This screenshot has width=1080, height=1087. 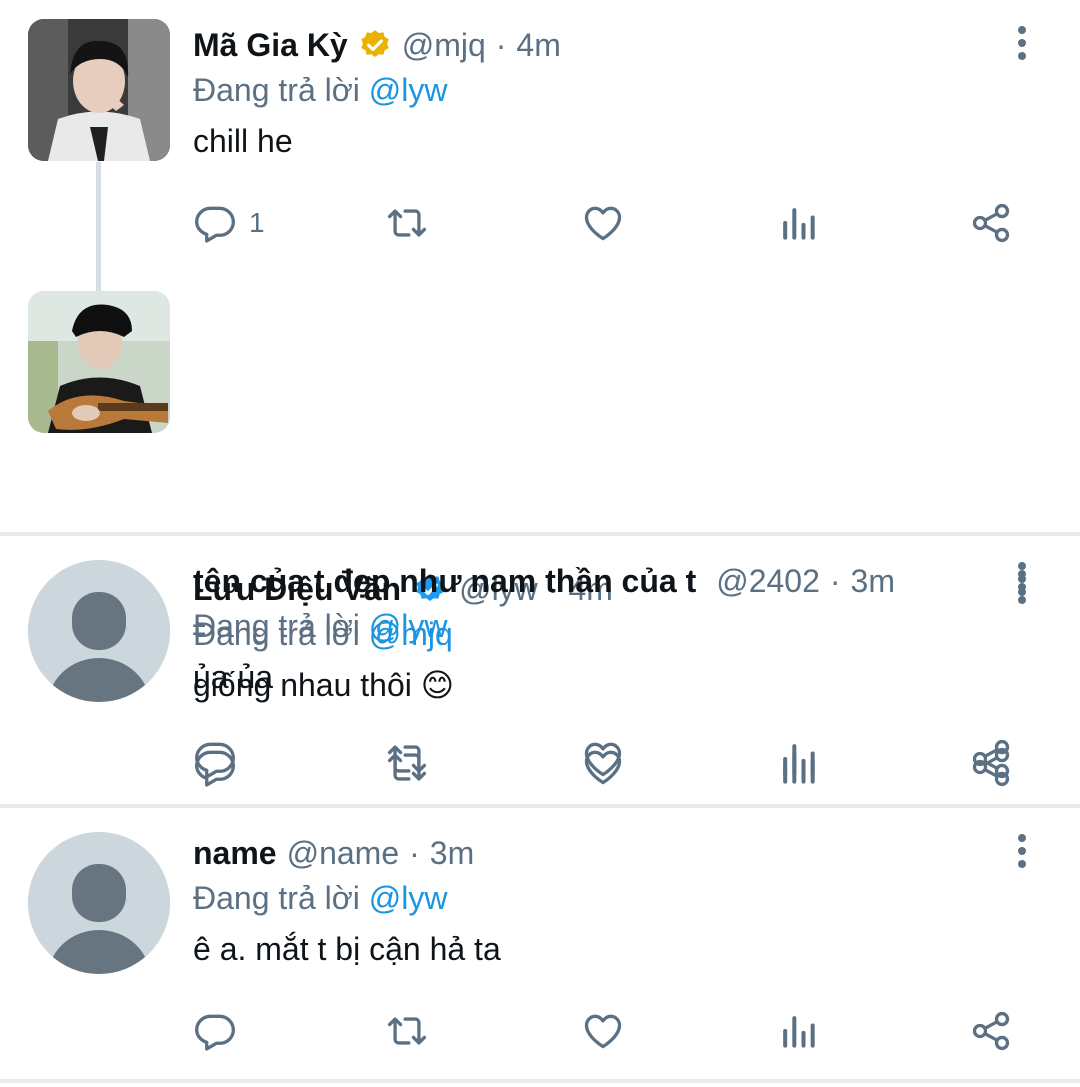 I want to click on handle: @mjq, so click(x=444, y=45).